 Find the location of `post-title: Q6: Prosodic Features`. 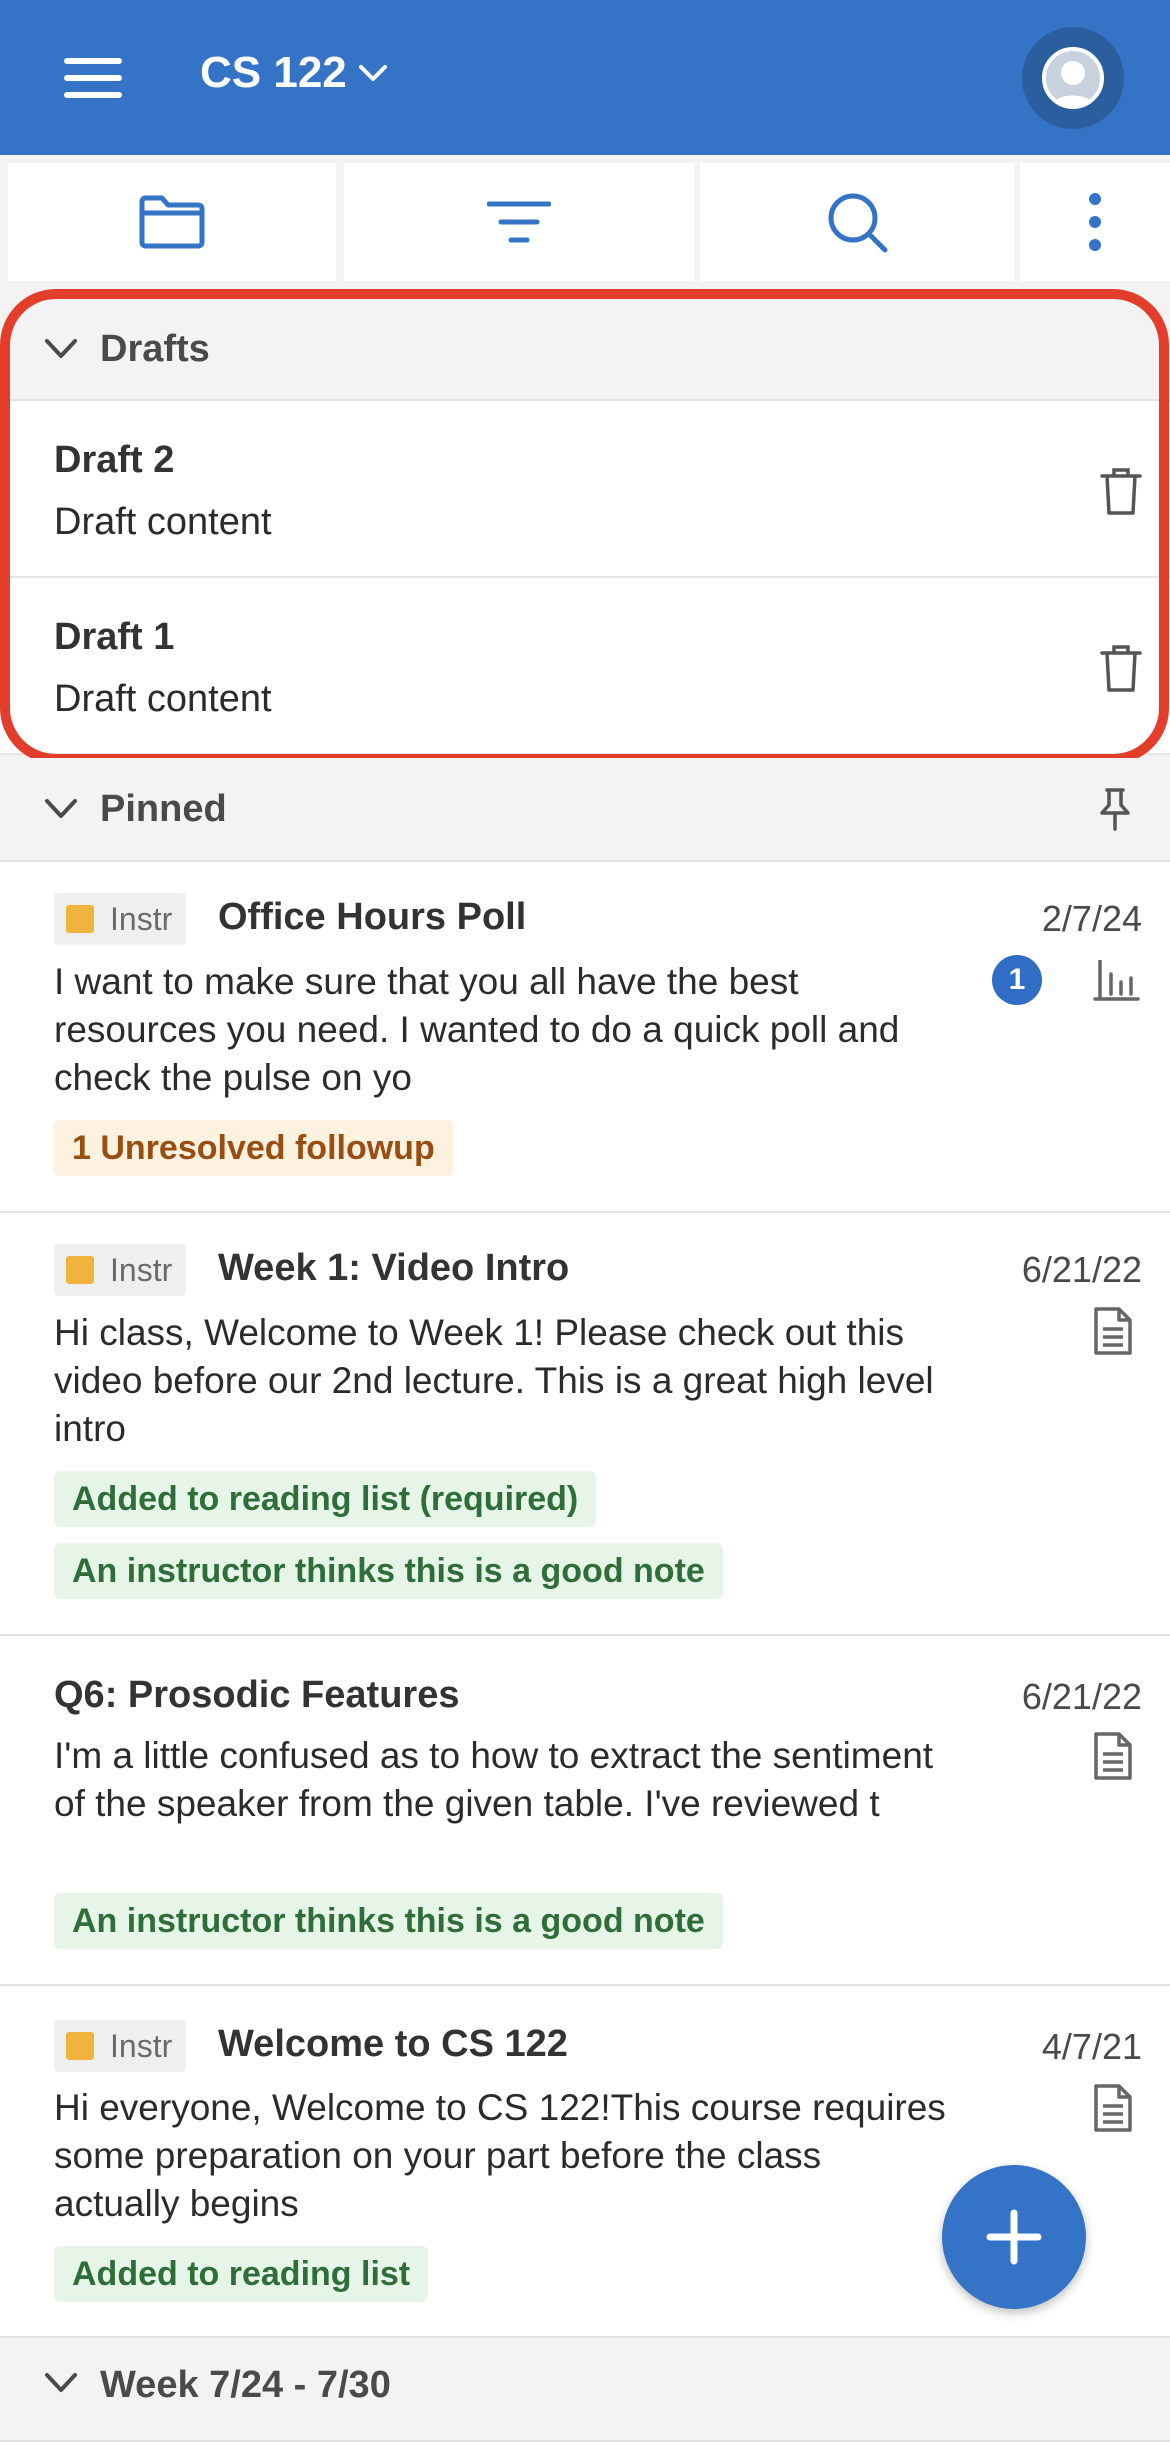

post-title: Q6: Prosodic Features is located at coordinates (257, 1695).